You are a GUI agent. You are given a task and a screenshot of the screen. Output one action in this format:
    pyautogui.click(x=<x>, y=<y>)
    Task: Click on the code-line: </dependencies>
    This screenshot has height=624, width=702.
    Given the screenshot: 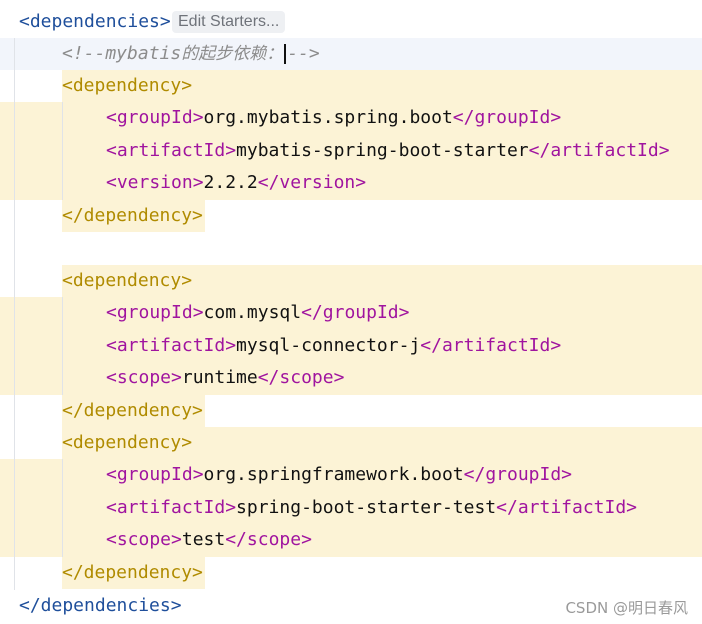 What is the action you would take?
    pyautogui.click(x=100, y=606)
    